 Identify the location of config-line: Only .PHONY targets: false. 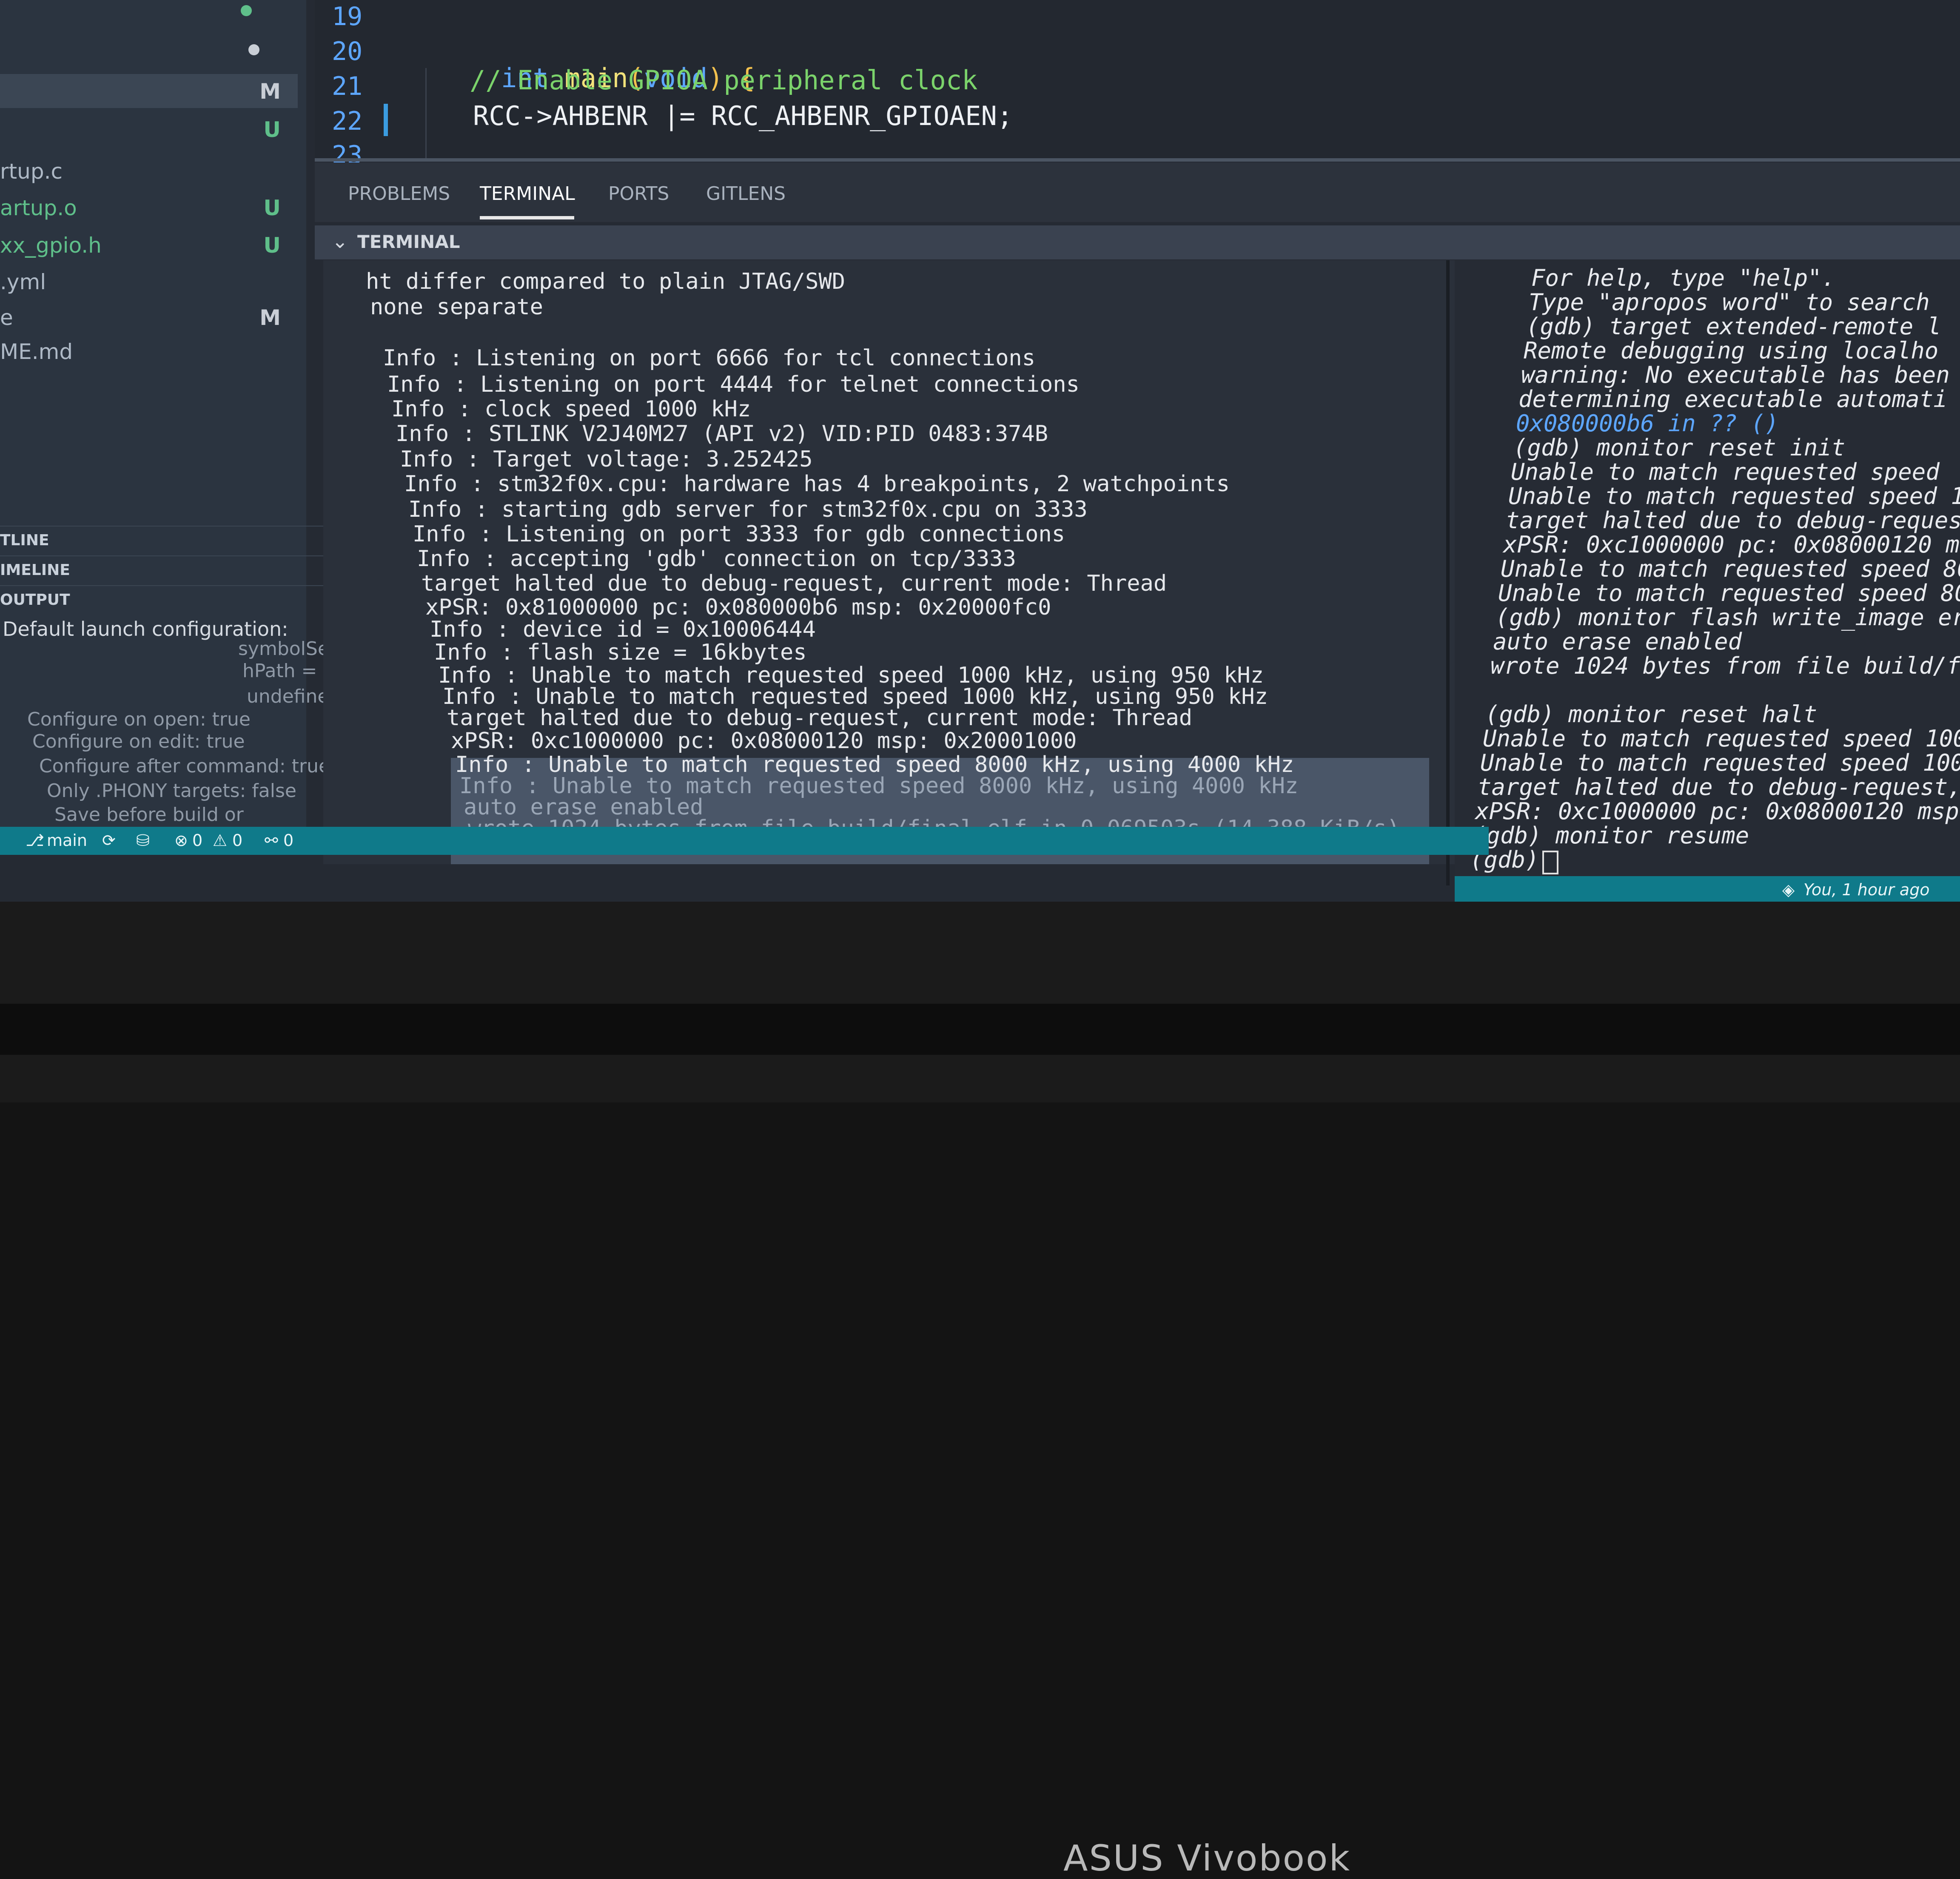
(172, 791).